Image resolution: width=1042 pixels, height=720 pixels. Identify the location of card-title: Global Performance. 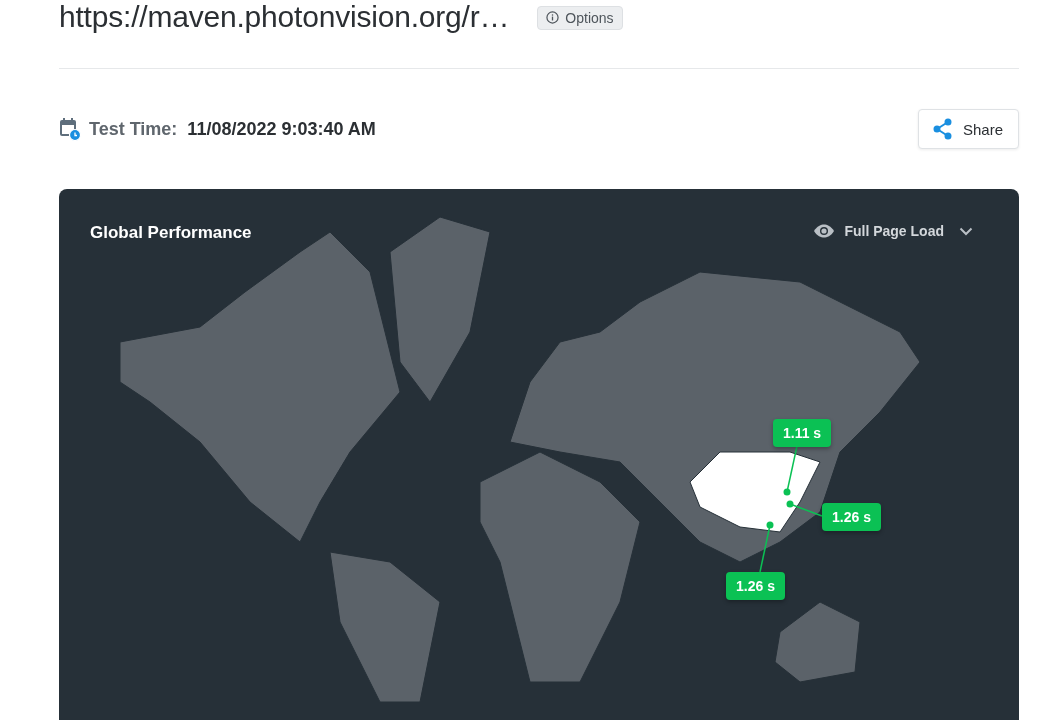
(171, 233).